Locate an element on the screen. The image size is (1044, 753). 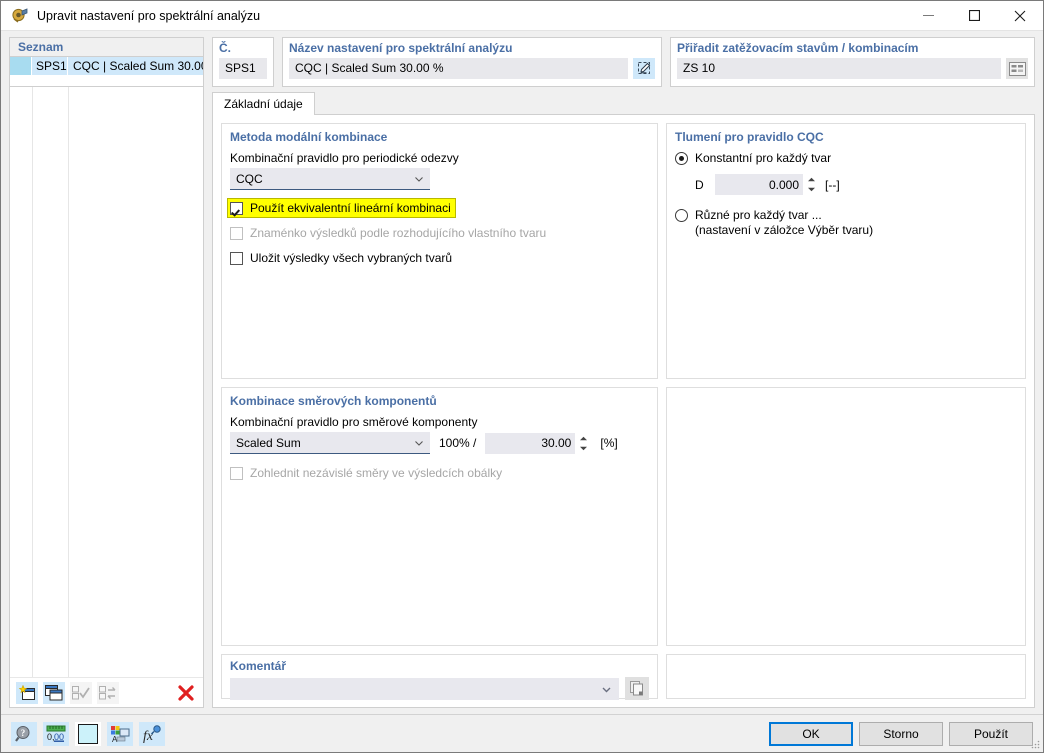
close-button is located at coordinates (1020, 15).